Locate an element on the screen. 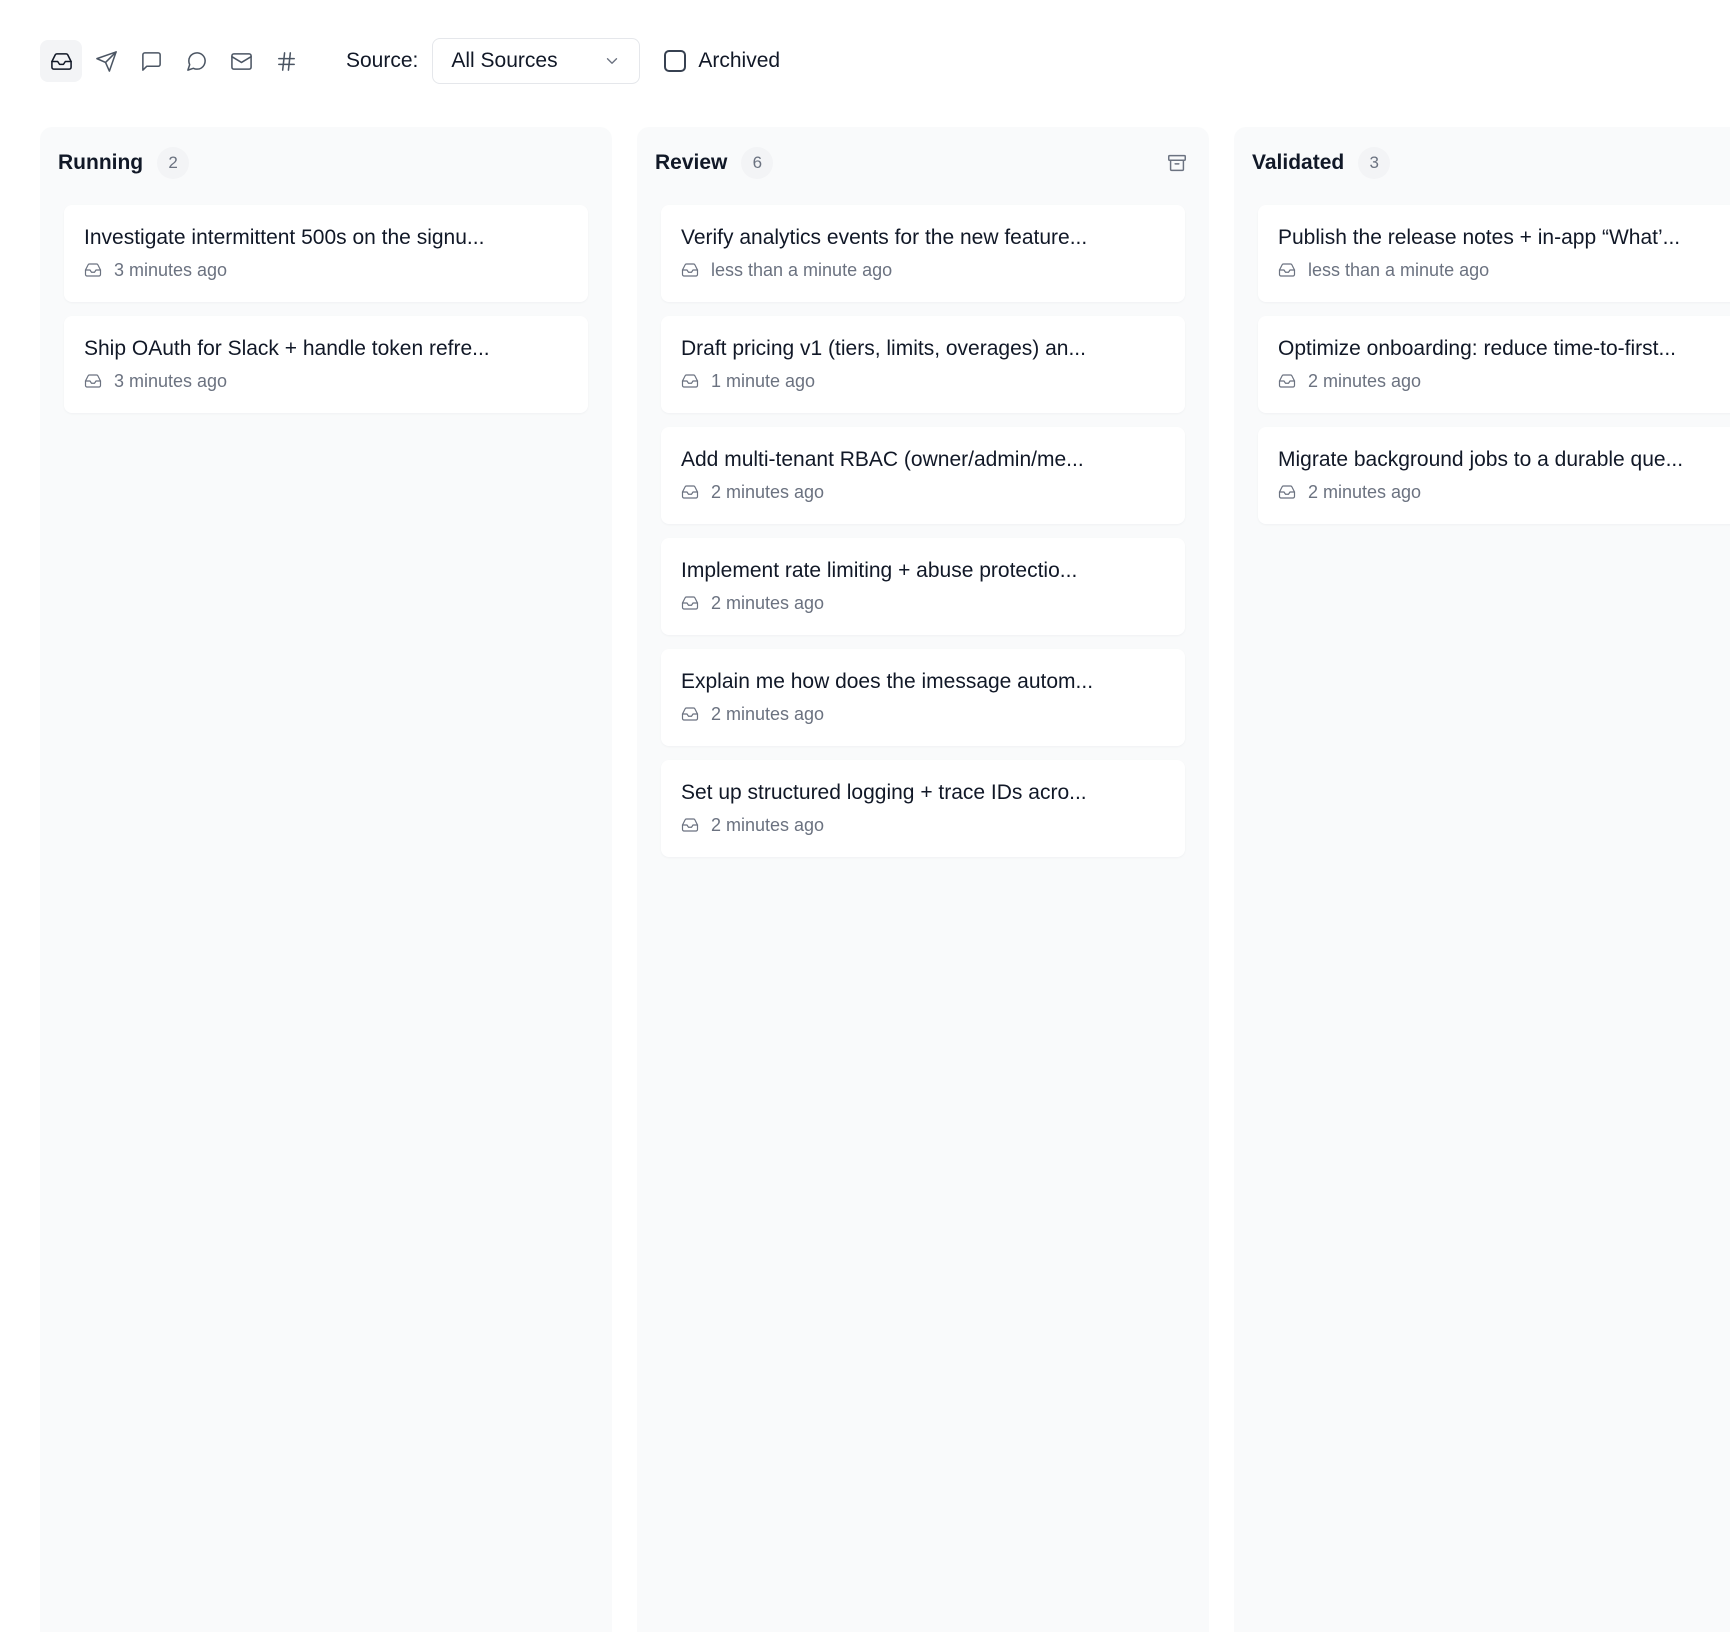  archive-column-button is located at coordinates (1177, 163).